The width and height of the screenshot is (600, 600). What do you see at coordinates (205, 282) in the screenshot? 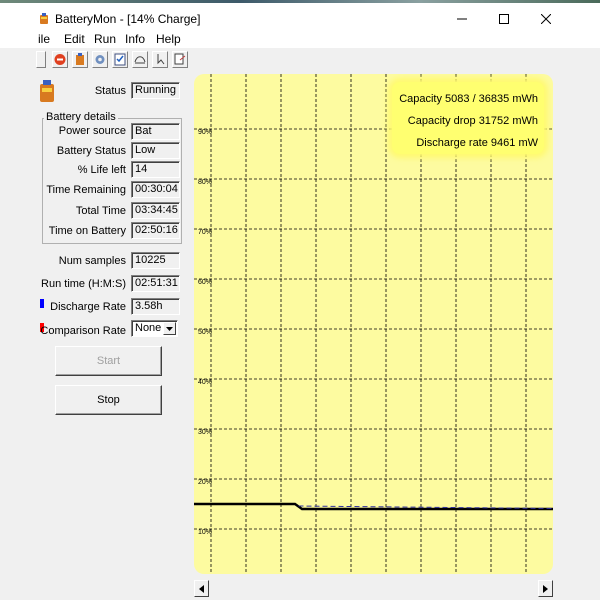
I see `y-tick-label: 60%` at bounding box center [205, 282].